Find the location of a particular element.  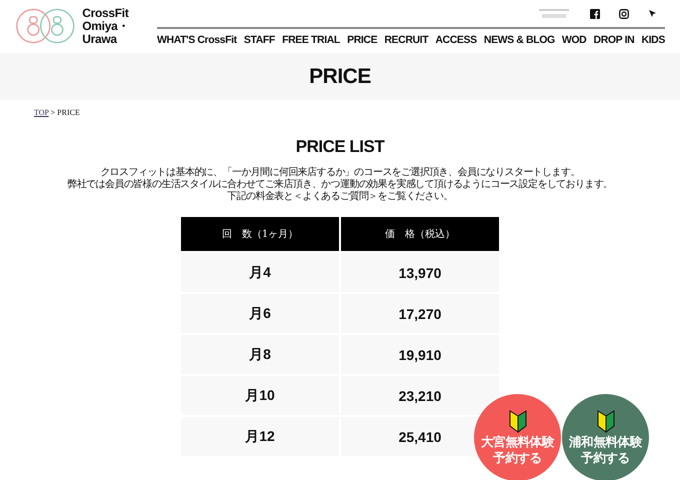

cursor-icon is located at coordinates (652, 13).